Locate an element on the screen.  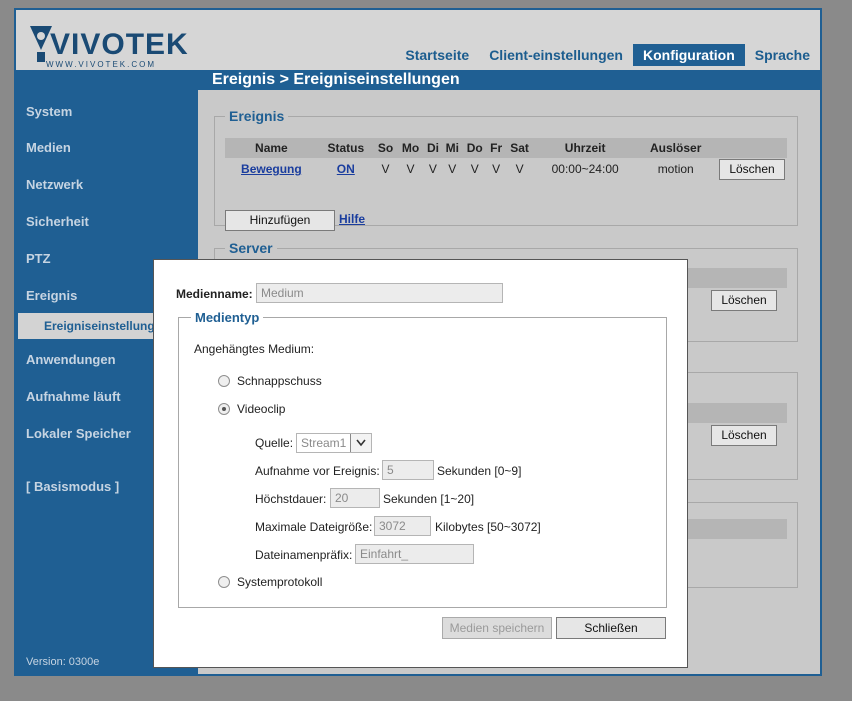
max-duration-label: Höchstdauer: is located at coordinates (291, 499).